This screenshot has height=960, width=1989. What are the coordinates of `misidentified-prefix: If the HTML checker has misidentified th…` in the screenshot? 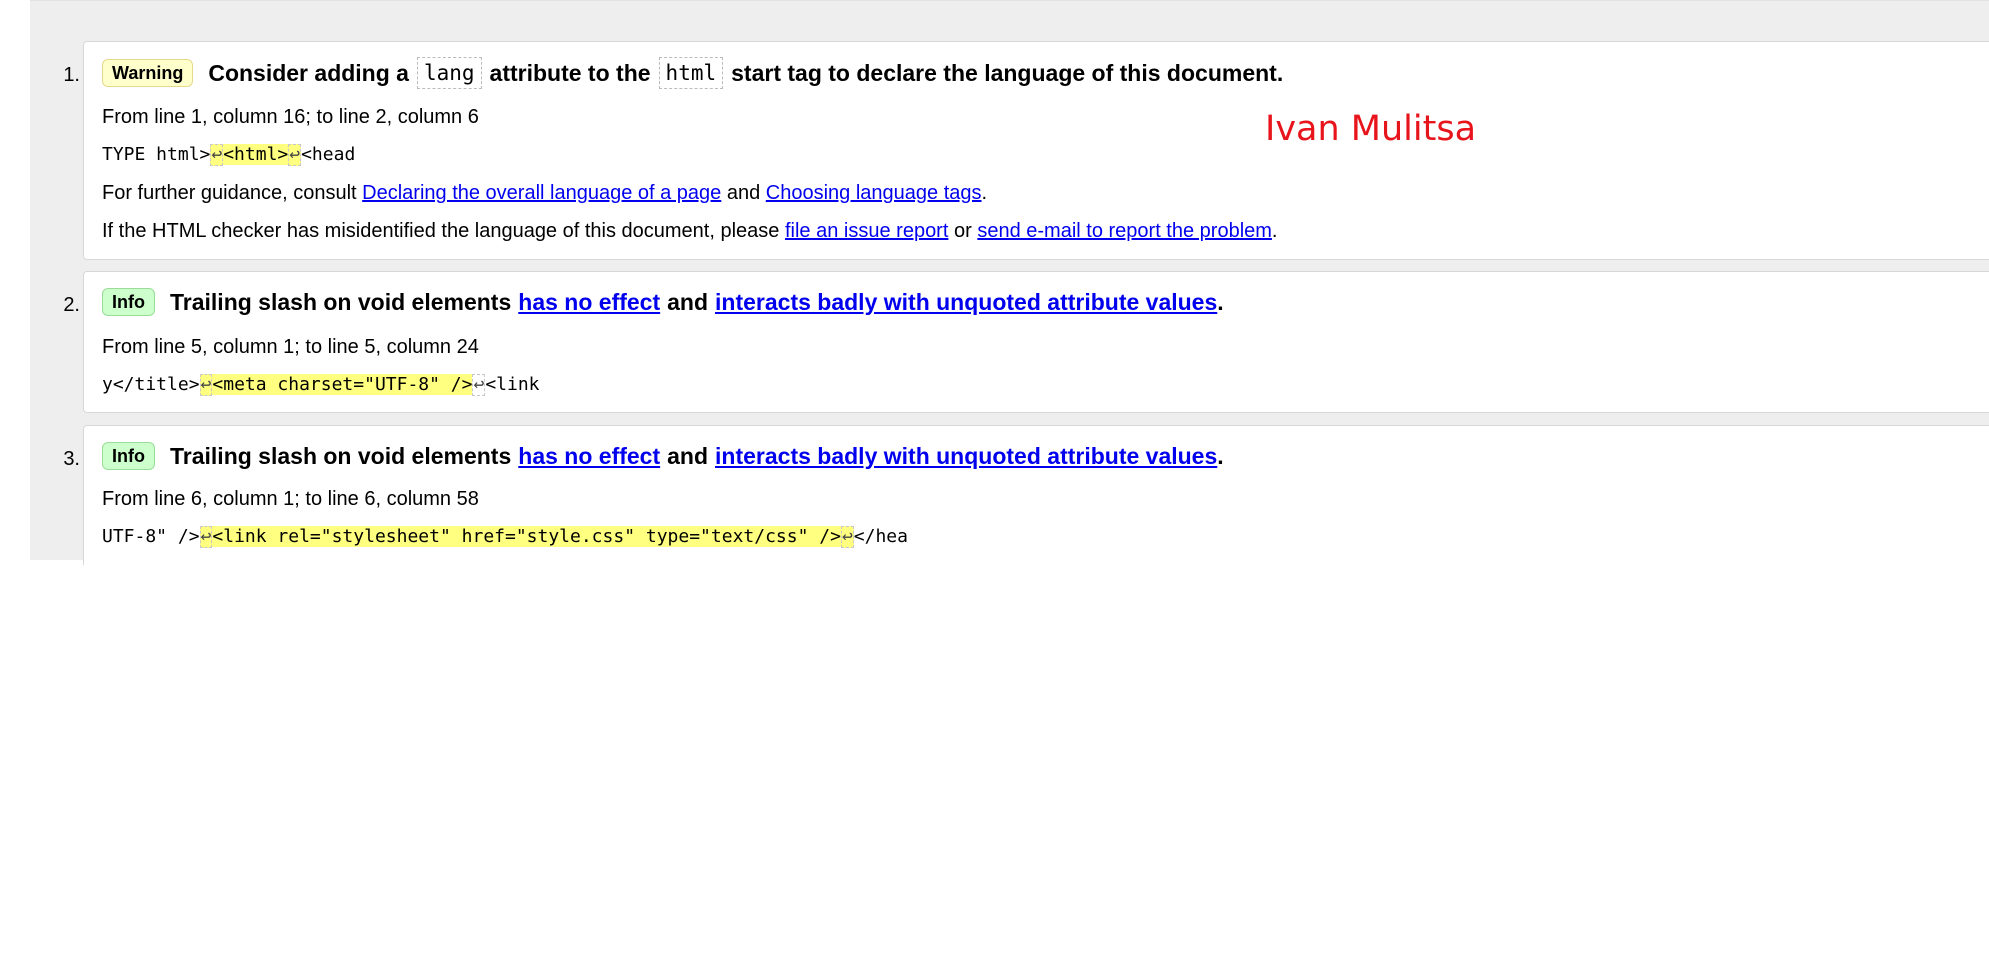 It's located at (441, 231).